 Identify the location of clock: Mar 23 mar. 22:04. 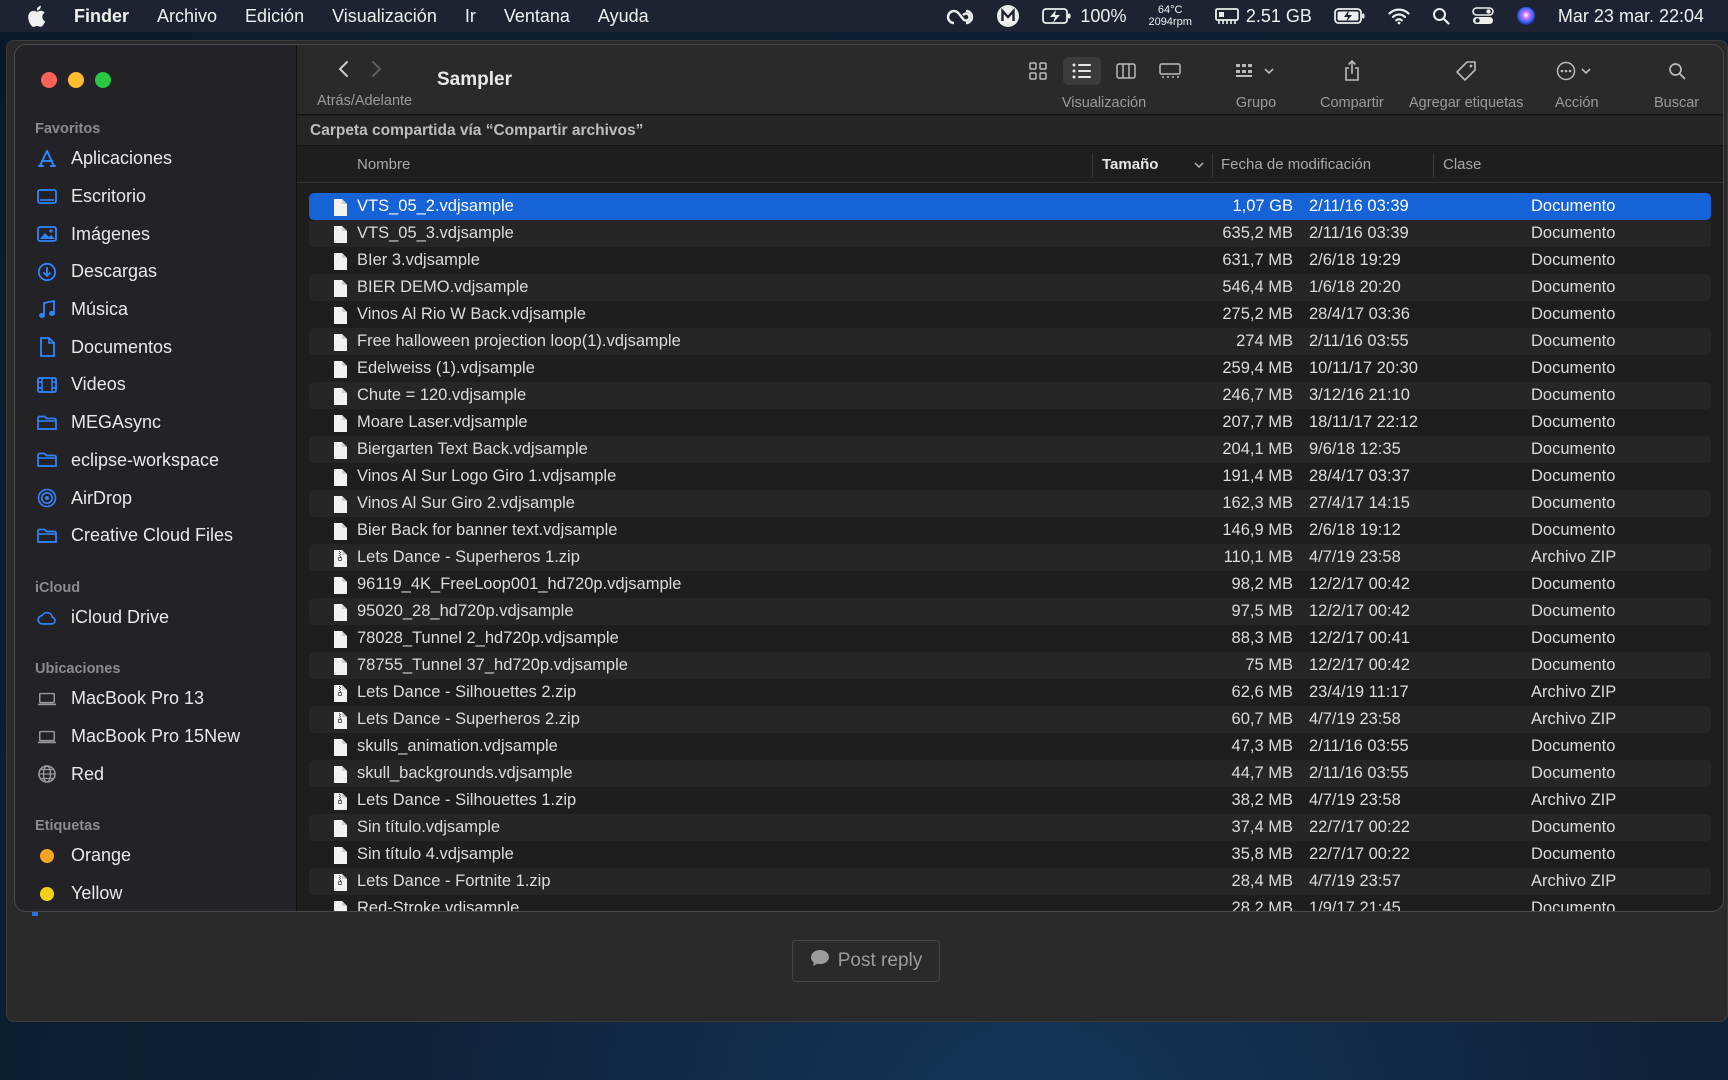
(1631, 16).